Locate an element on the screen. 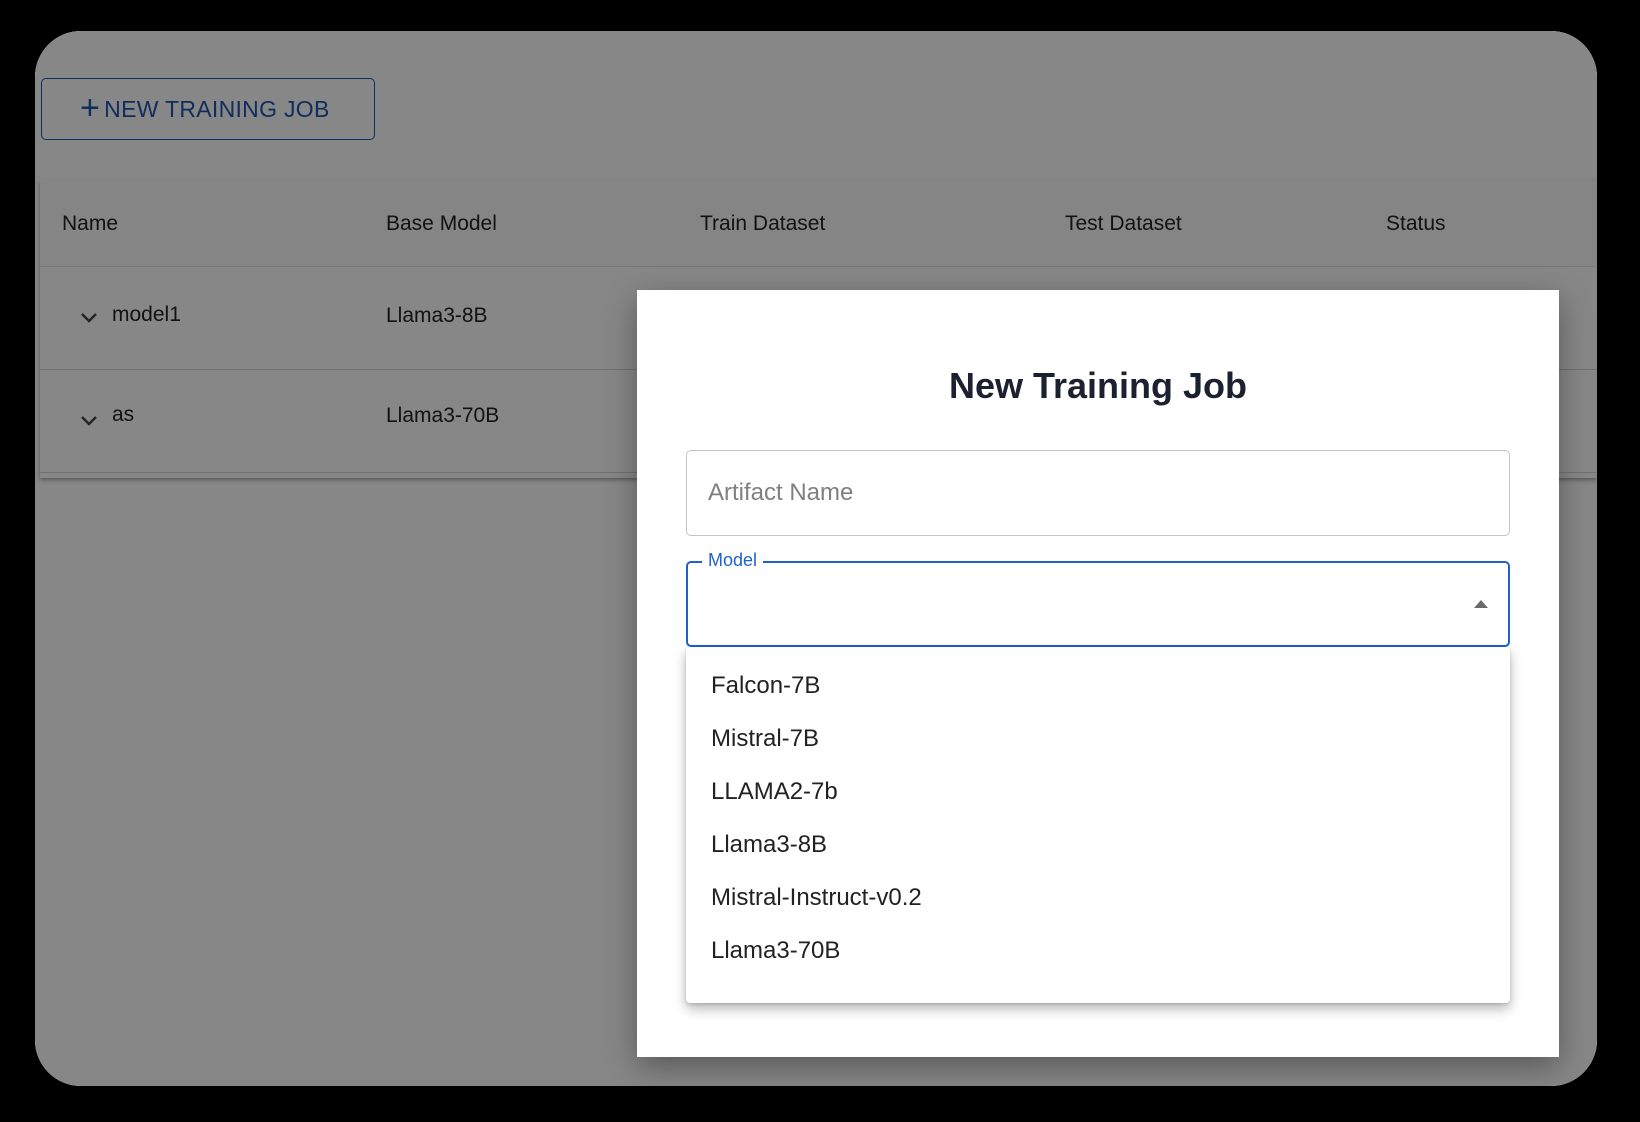 This screenshot has width=1640, height=1122. caret-up-icon is located at coordinates (1481, 604).